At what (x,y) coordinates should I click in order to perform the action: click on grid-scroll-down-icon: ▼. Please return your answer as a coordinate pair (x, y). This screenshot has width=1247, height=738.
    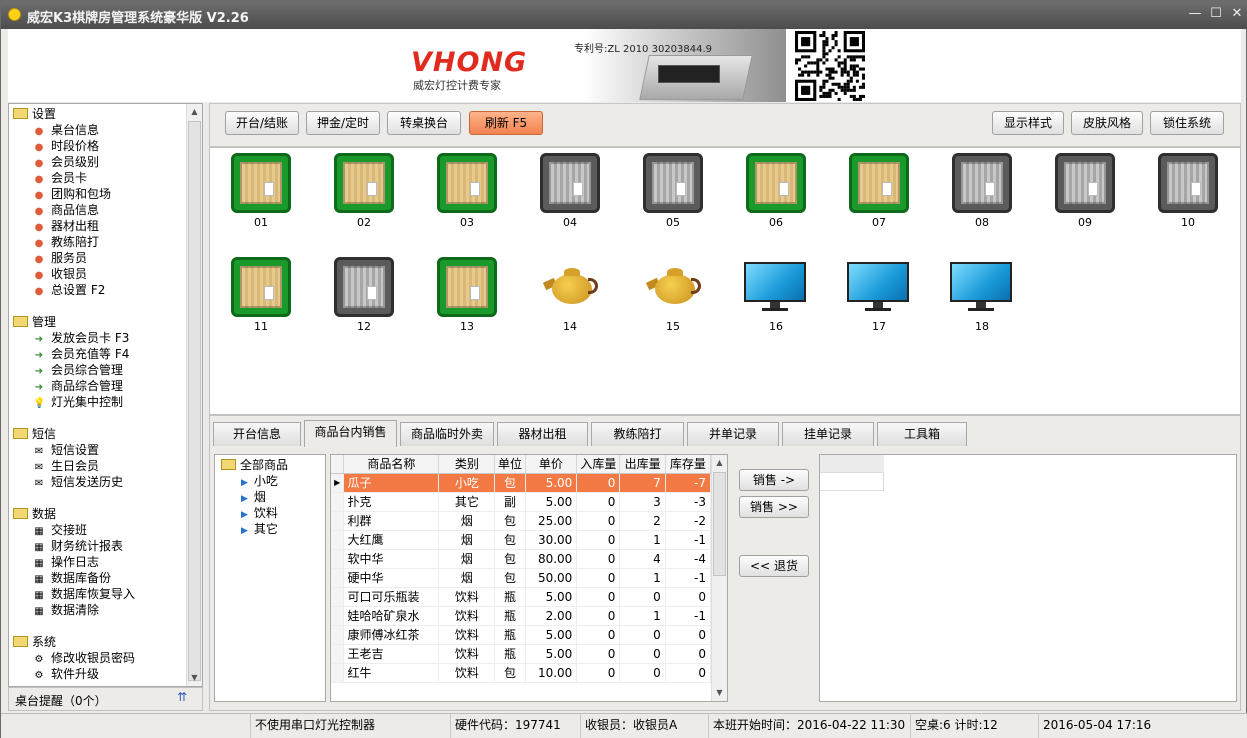
    Looking at the image, I should click on (719, 693).